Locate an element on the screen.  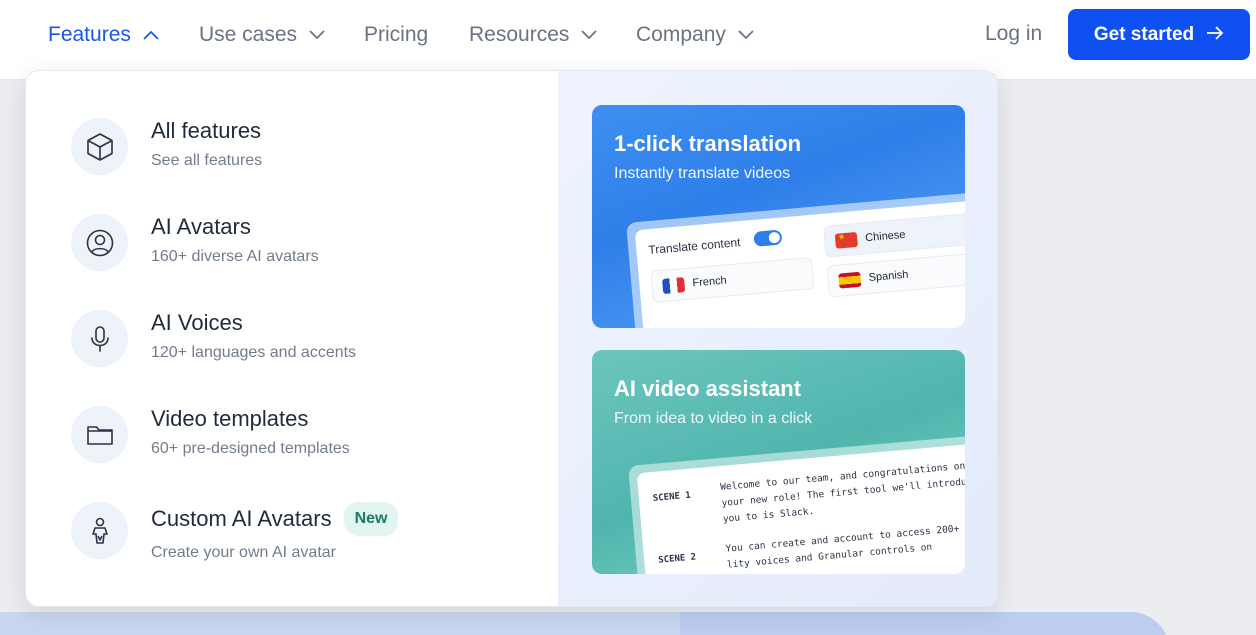
nav-use-cases: Use cases is located at coordinates (262, 35).